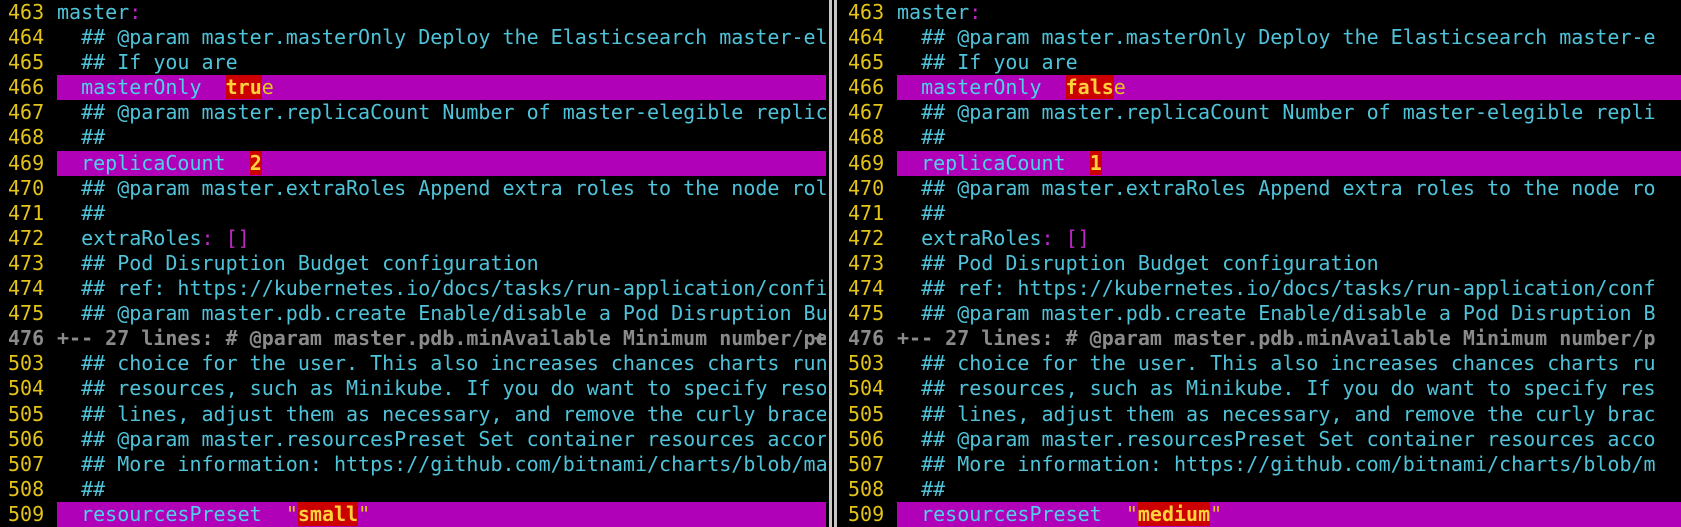  What do you see at coordinates (26, 37) in the screenshot?
I see `line-number: 464` at bounding box center [26, 37].